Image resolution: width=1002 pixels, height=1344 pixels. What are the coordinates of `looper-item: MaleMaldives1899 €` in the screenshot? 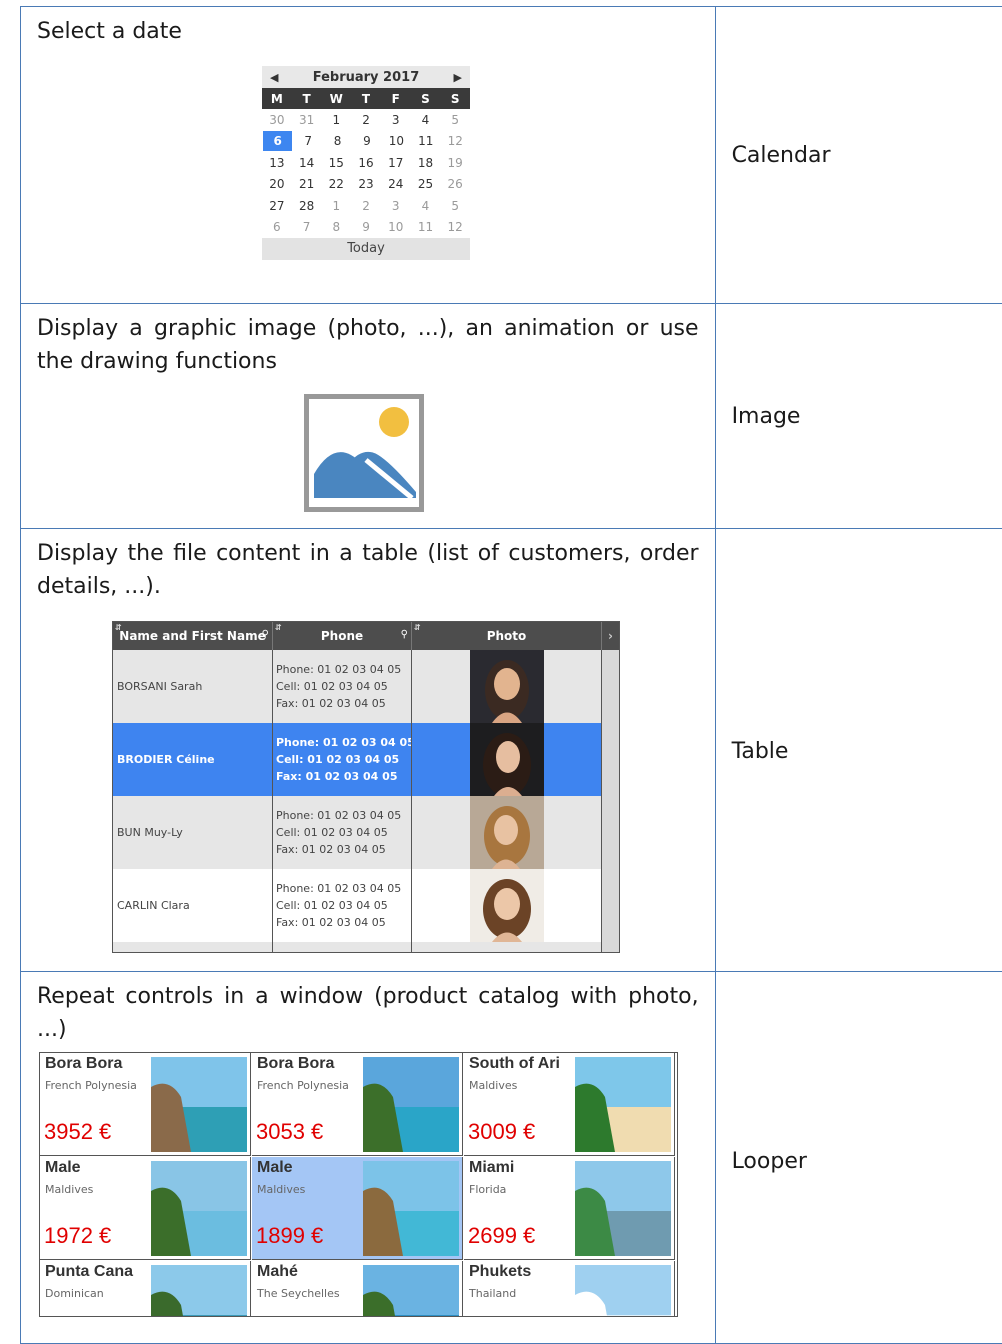 It's located at (357, 1208).